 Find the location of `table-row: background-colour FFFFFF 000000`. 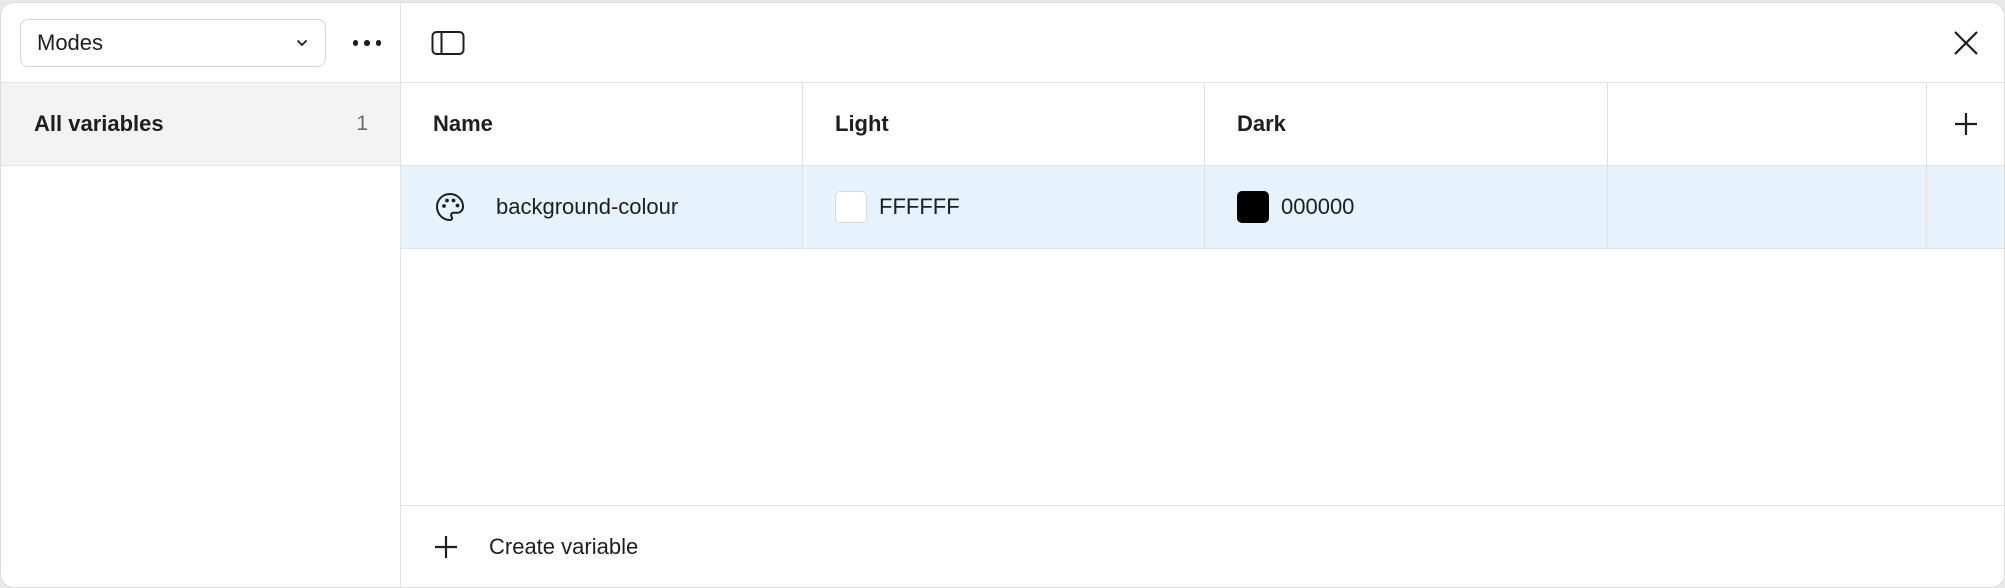

table-row: background-colour FFFFFF 000000 is located at coordinates (1202, 207).